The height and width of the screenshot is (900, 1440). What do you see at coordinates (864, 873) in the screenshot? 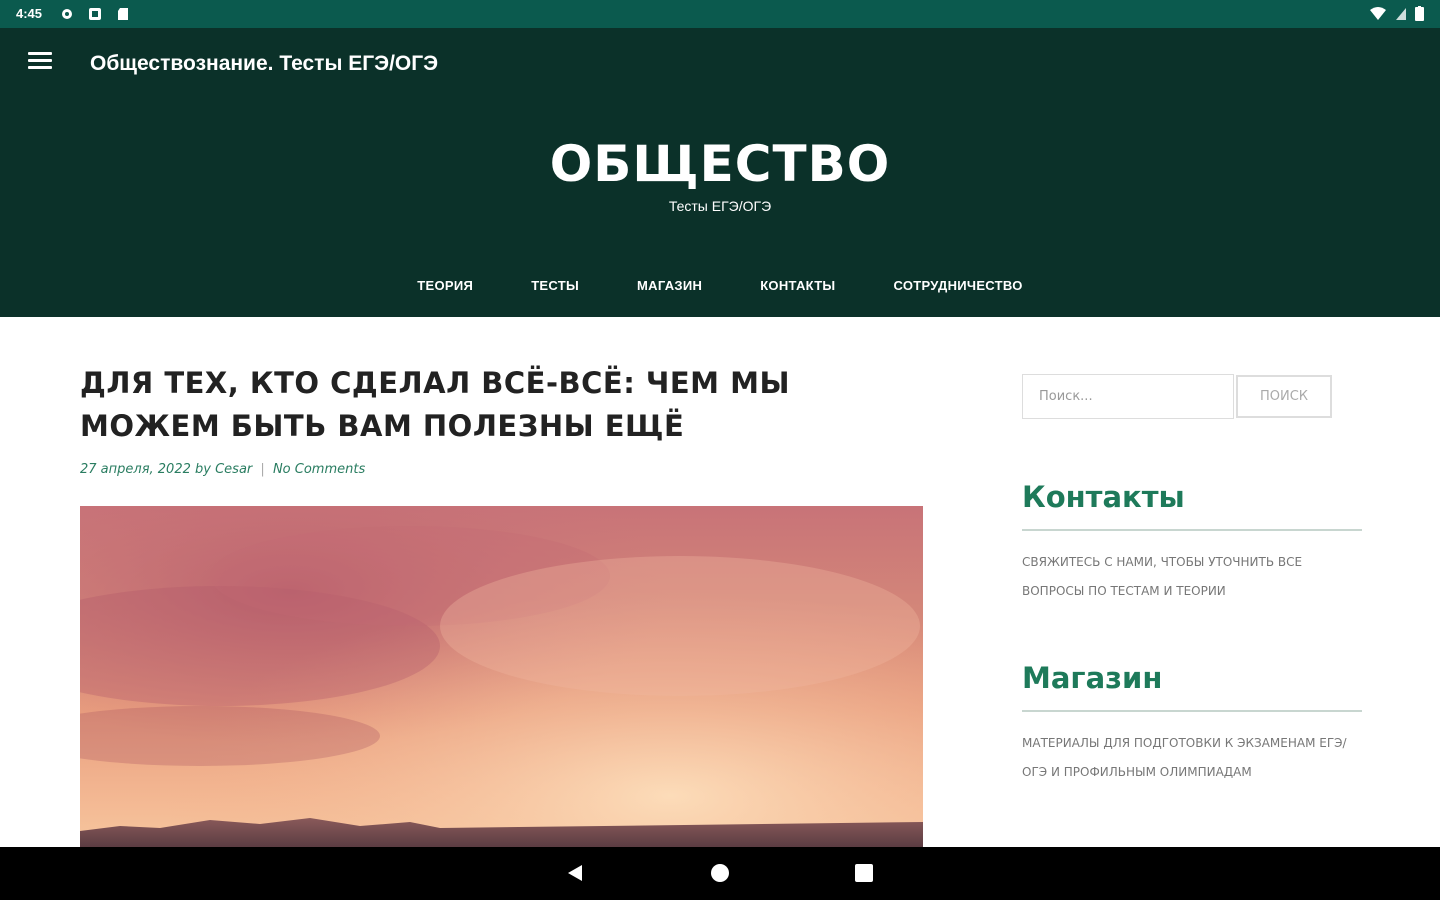
I see `recents-icon` at bounding box center [864, 873].